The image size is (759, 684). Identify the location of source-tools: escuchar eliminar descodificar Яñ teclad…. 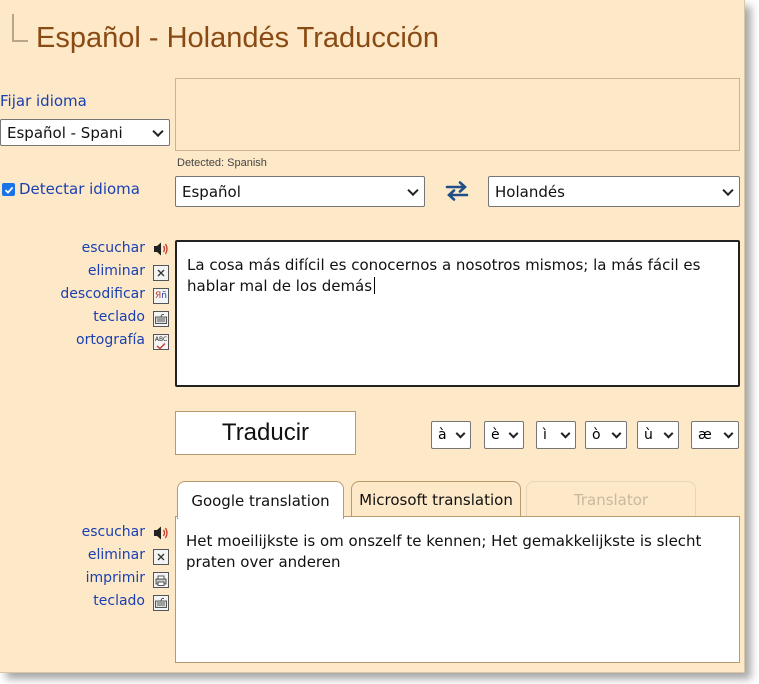
(86, 315).